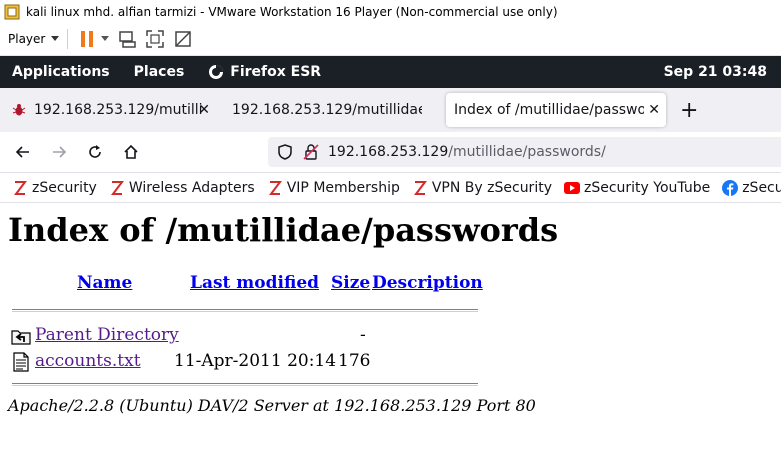 The height and width of the screenshot is (472, 781). Describe the element at coordinates (363, 335) in the screenshot. I see `row-size: -` at that location.